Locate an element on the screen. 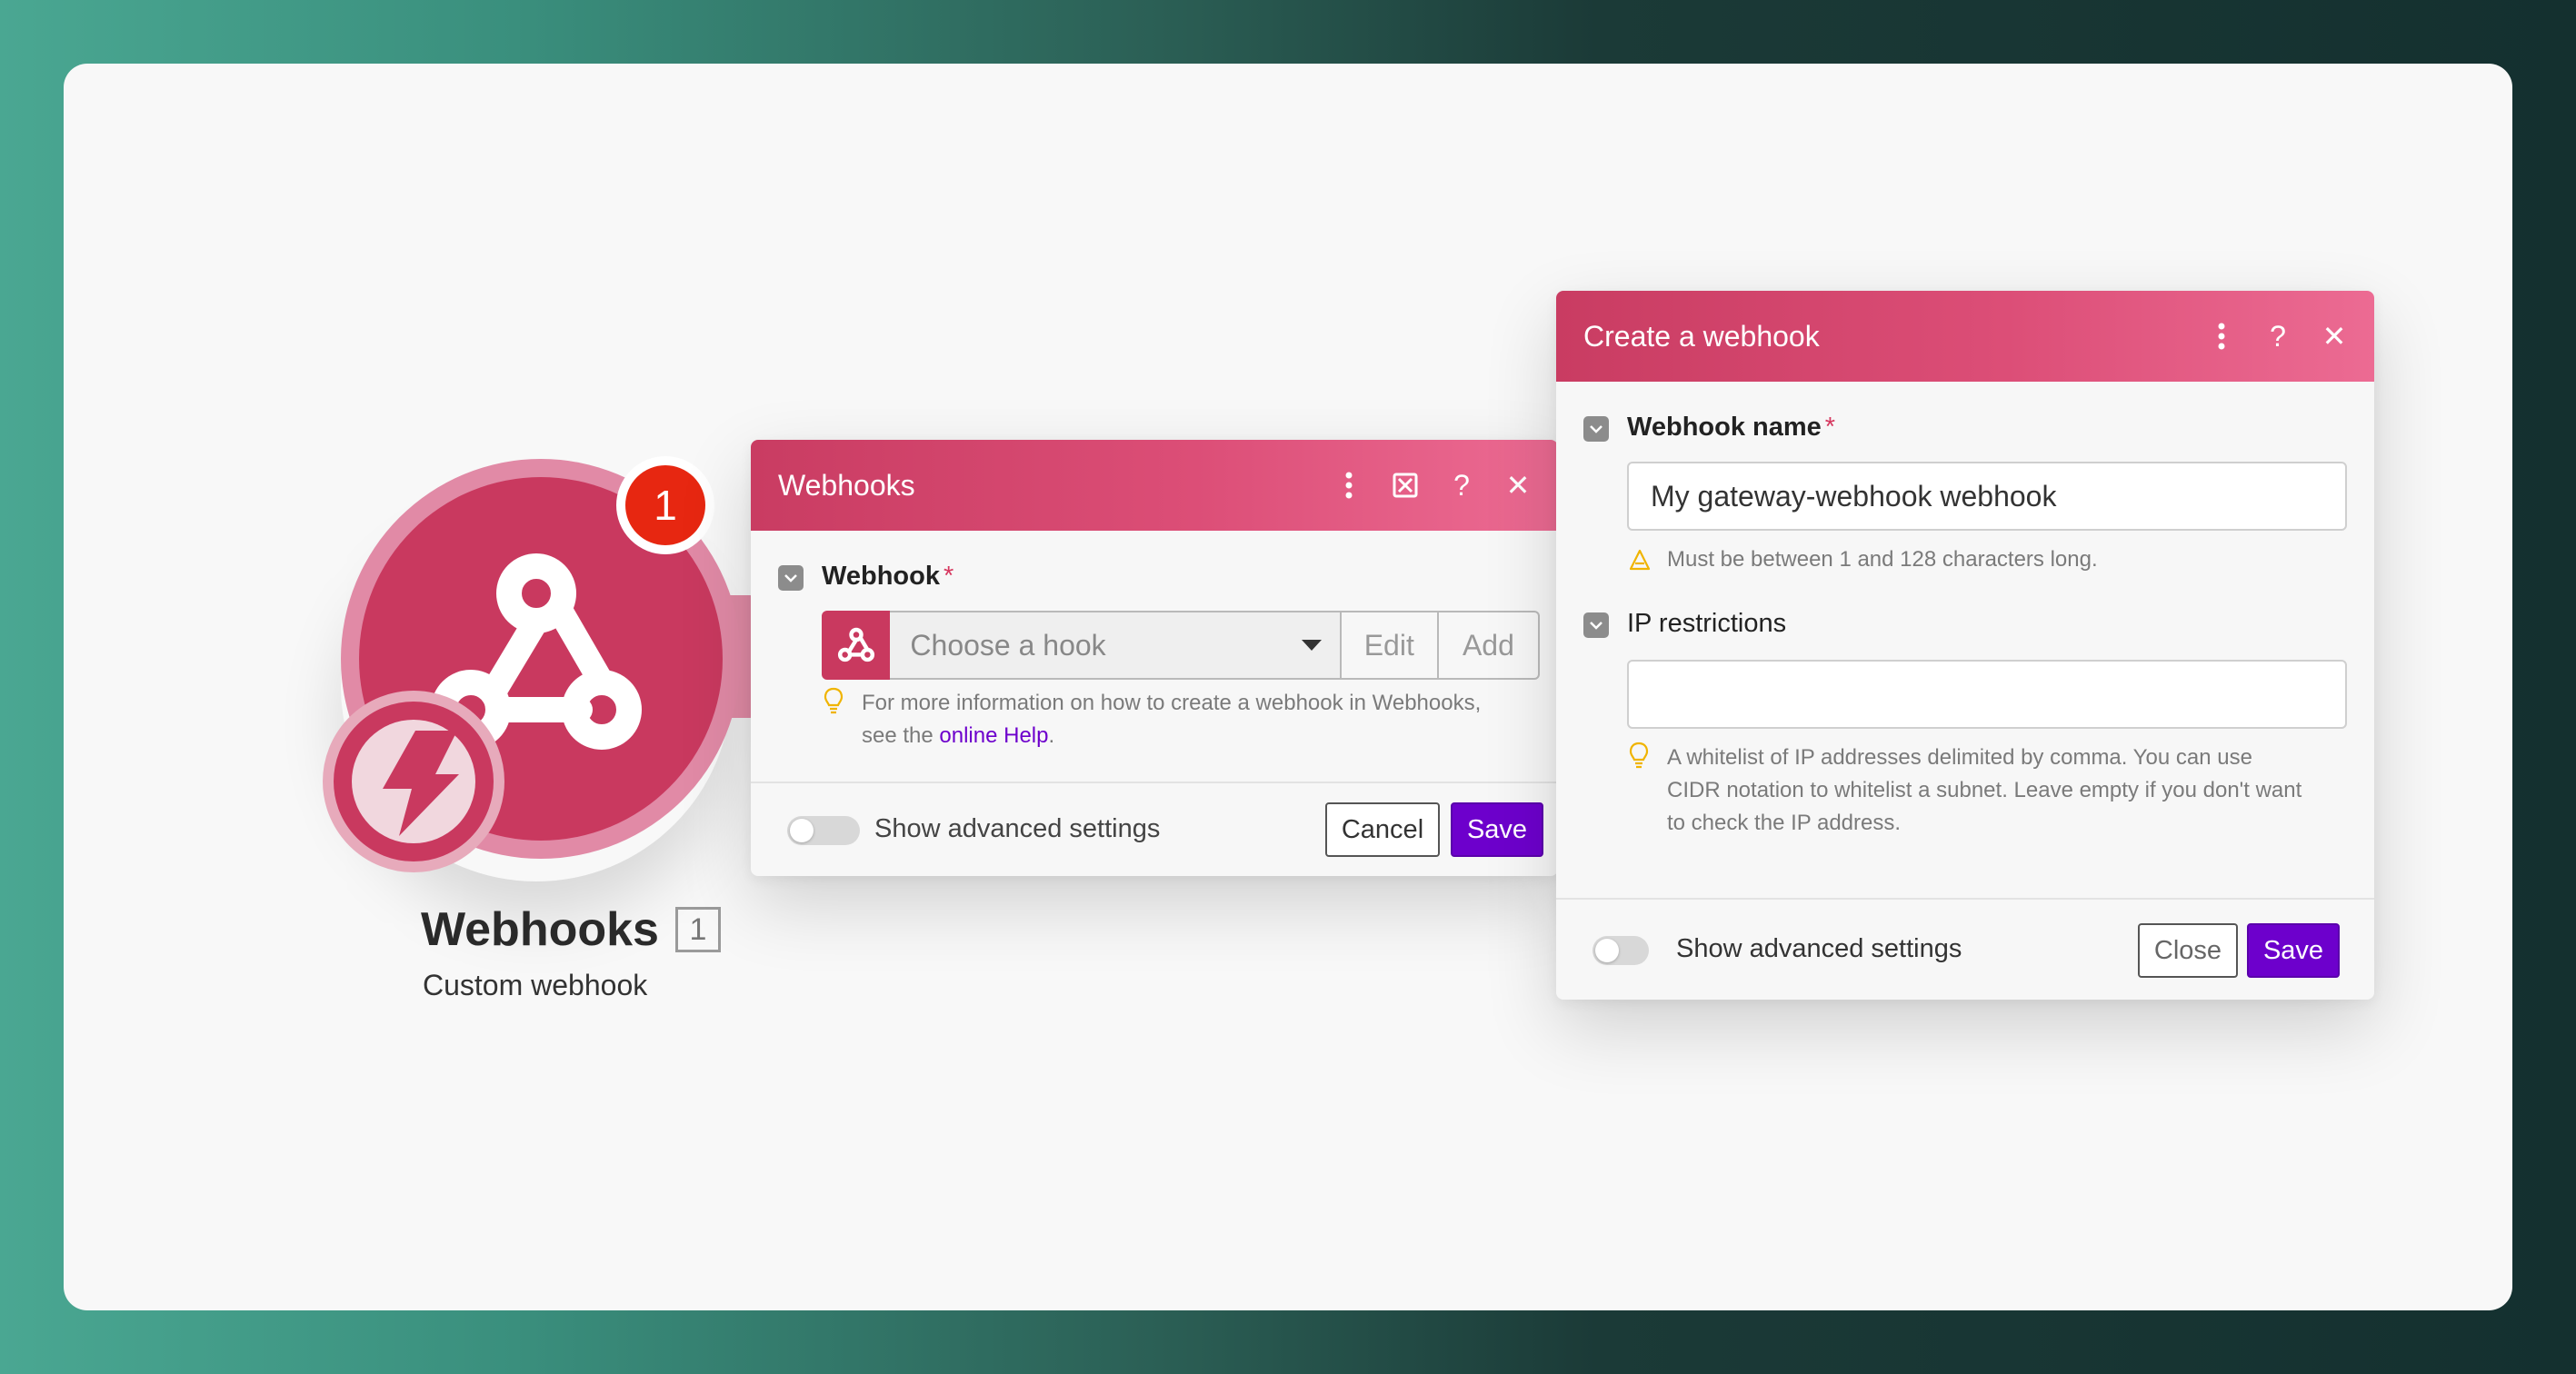  cancel-button: Cancel is located at coordinates (1382, 829).